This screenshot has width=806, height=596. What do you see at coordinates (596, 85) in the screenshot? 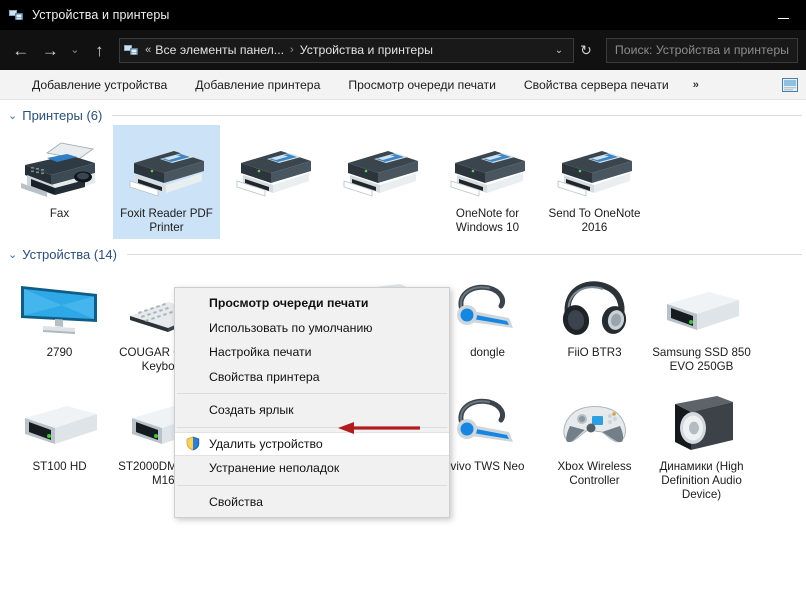
I see `print-server-properties-command: Свойства сервера печати` at bounding box center [596, 85].